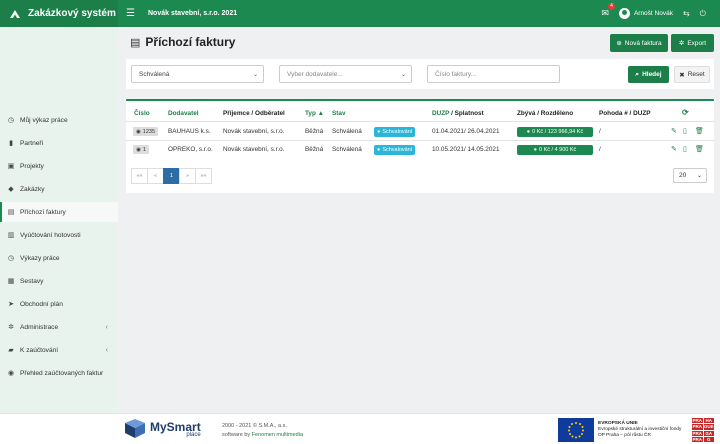 This screenshot has height=444, width=720. I want to click on sidebar-item-prehled-zauctovanych-faktur: ◉ Přehled zaúčtovaných faktur, so click(59, 373).